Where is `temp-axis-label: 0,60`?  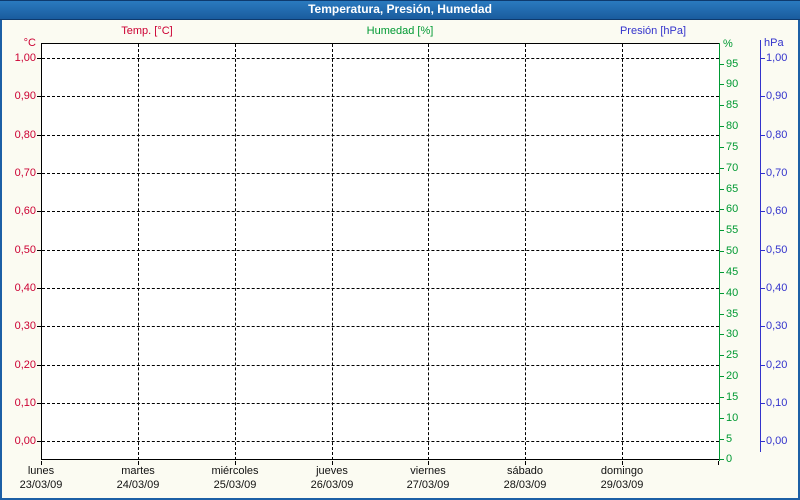 temp-axis-label: 0,60 is located at coordinates (25, 211).